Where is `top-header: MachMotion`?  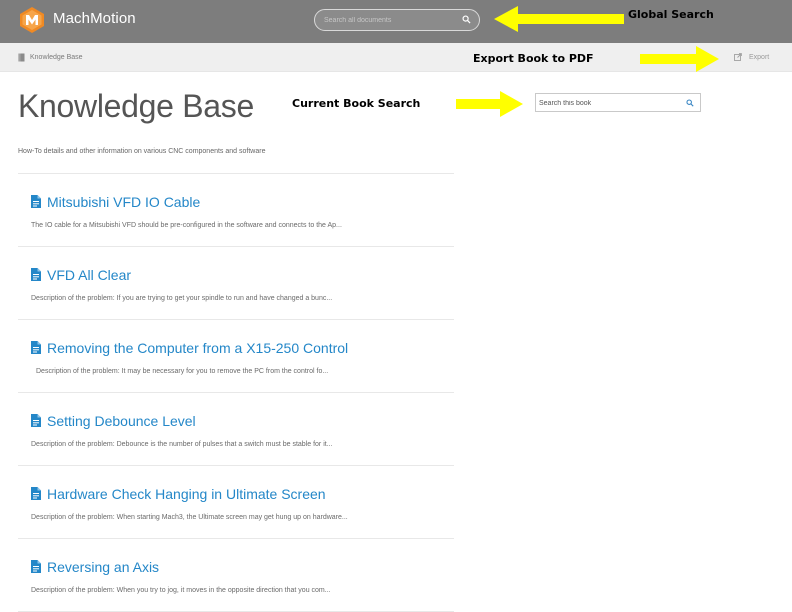
top-header: MachMotion is located at coordinates (396, 21).